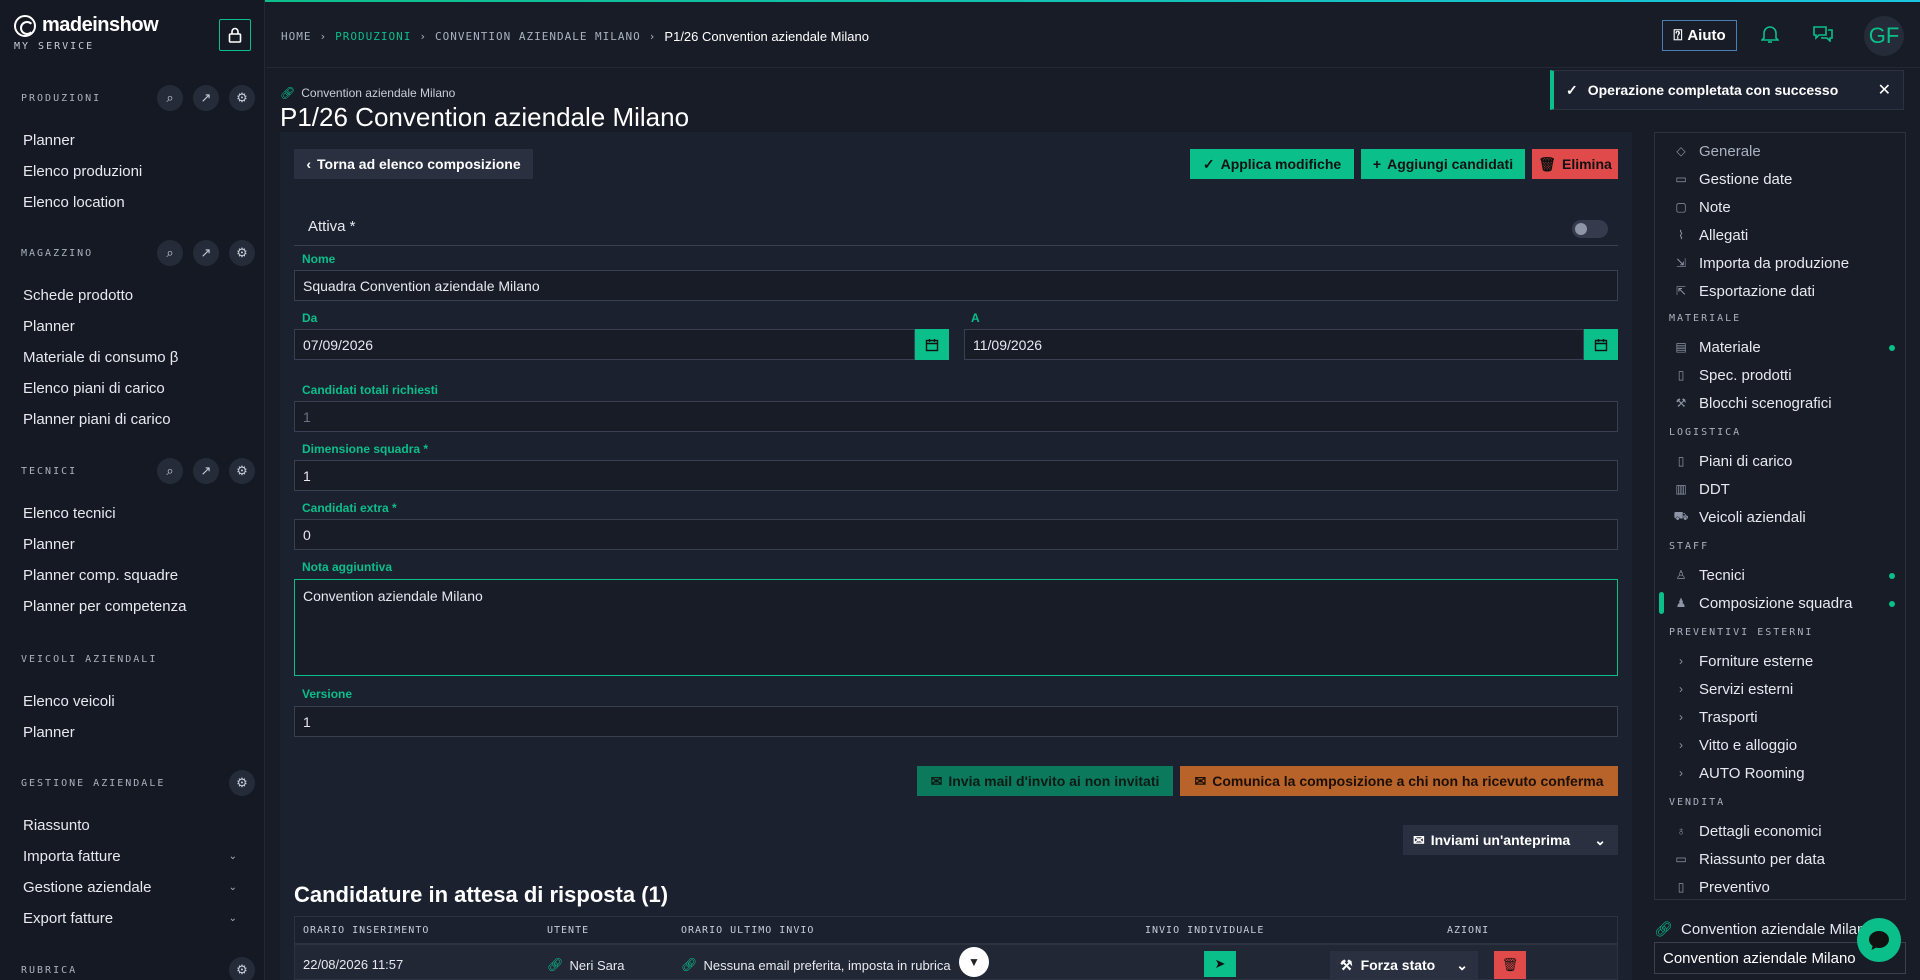 The height and width of the screenshot is (980, 1920). What do you see at coordinates (1780, 375) in the screenshot?
I see `nav-item-spec-prodotti: ▯ Spec. prodotti` at bounding box center [1780, 375].